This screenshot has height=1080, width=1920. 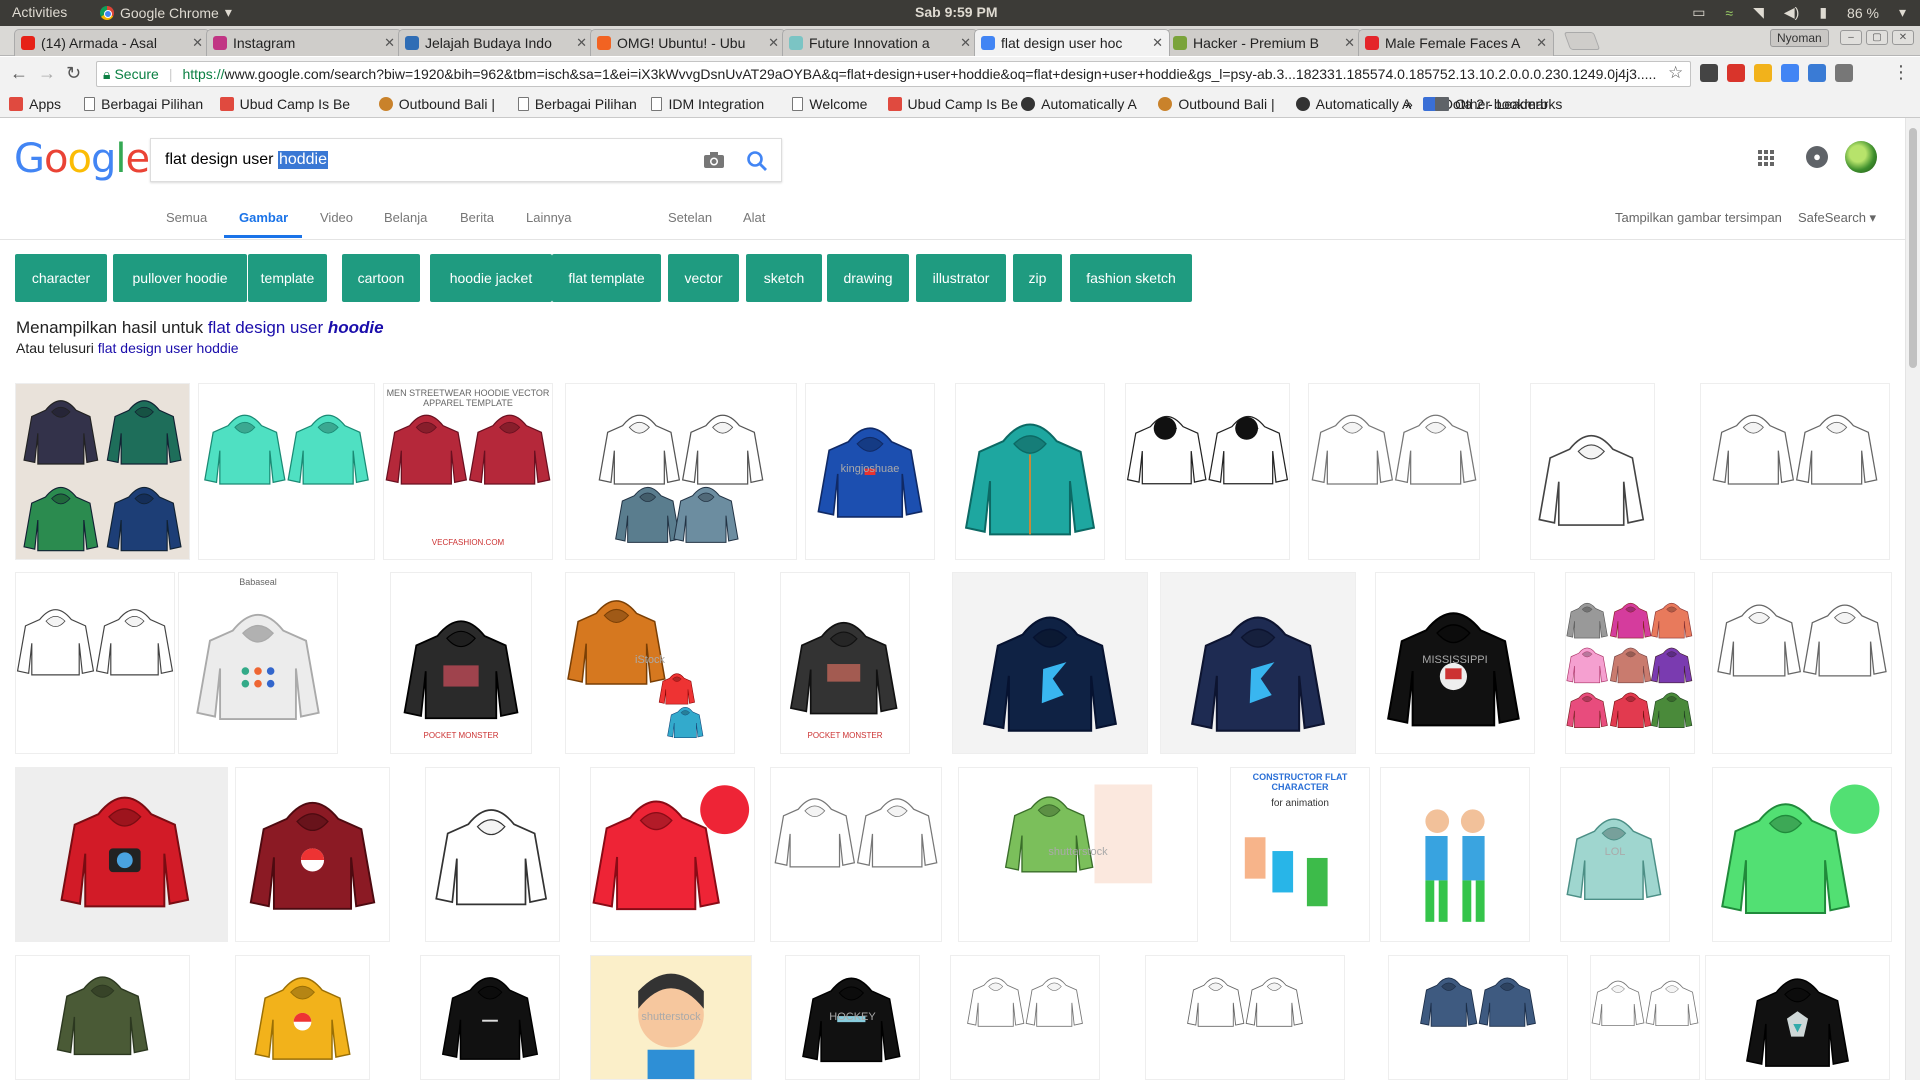 I want to click on chip-fashion-sketch: fashion sketch, so click(x=1131, y=278).